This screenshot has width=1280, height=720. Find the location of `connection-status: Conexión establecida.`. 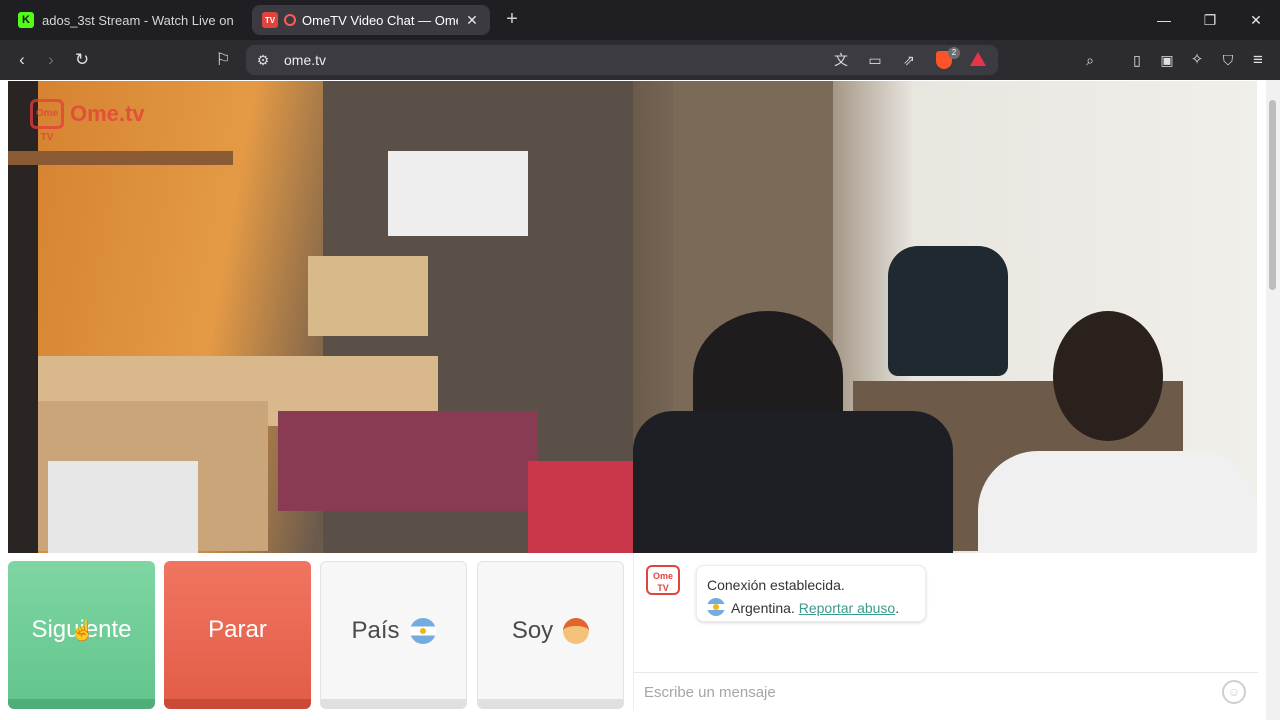

connection-status: Conexión establecida. is located at coordinates (776, 585).